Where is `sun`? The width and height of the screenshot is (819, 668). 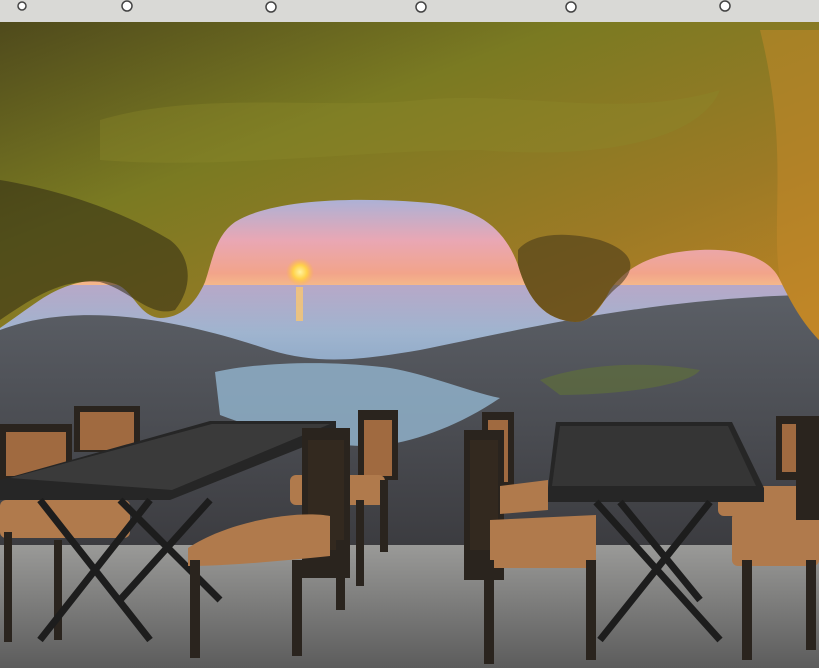 sun is located at coordinates (300, 272).